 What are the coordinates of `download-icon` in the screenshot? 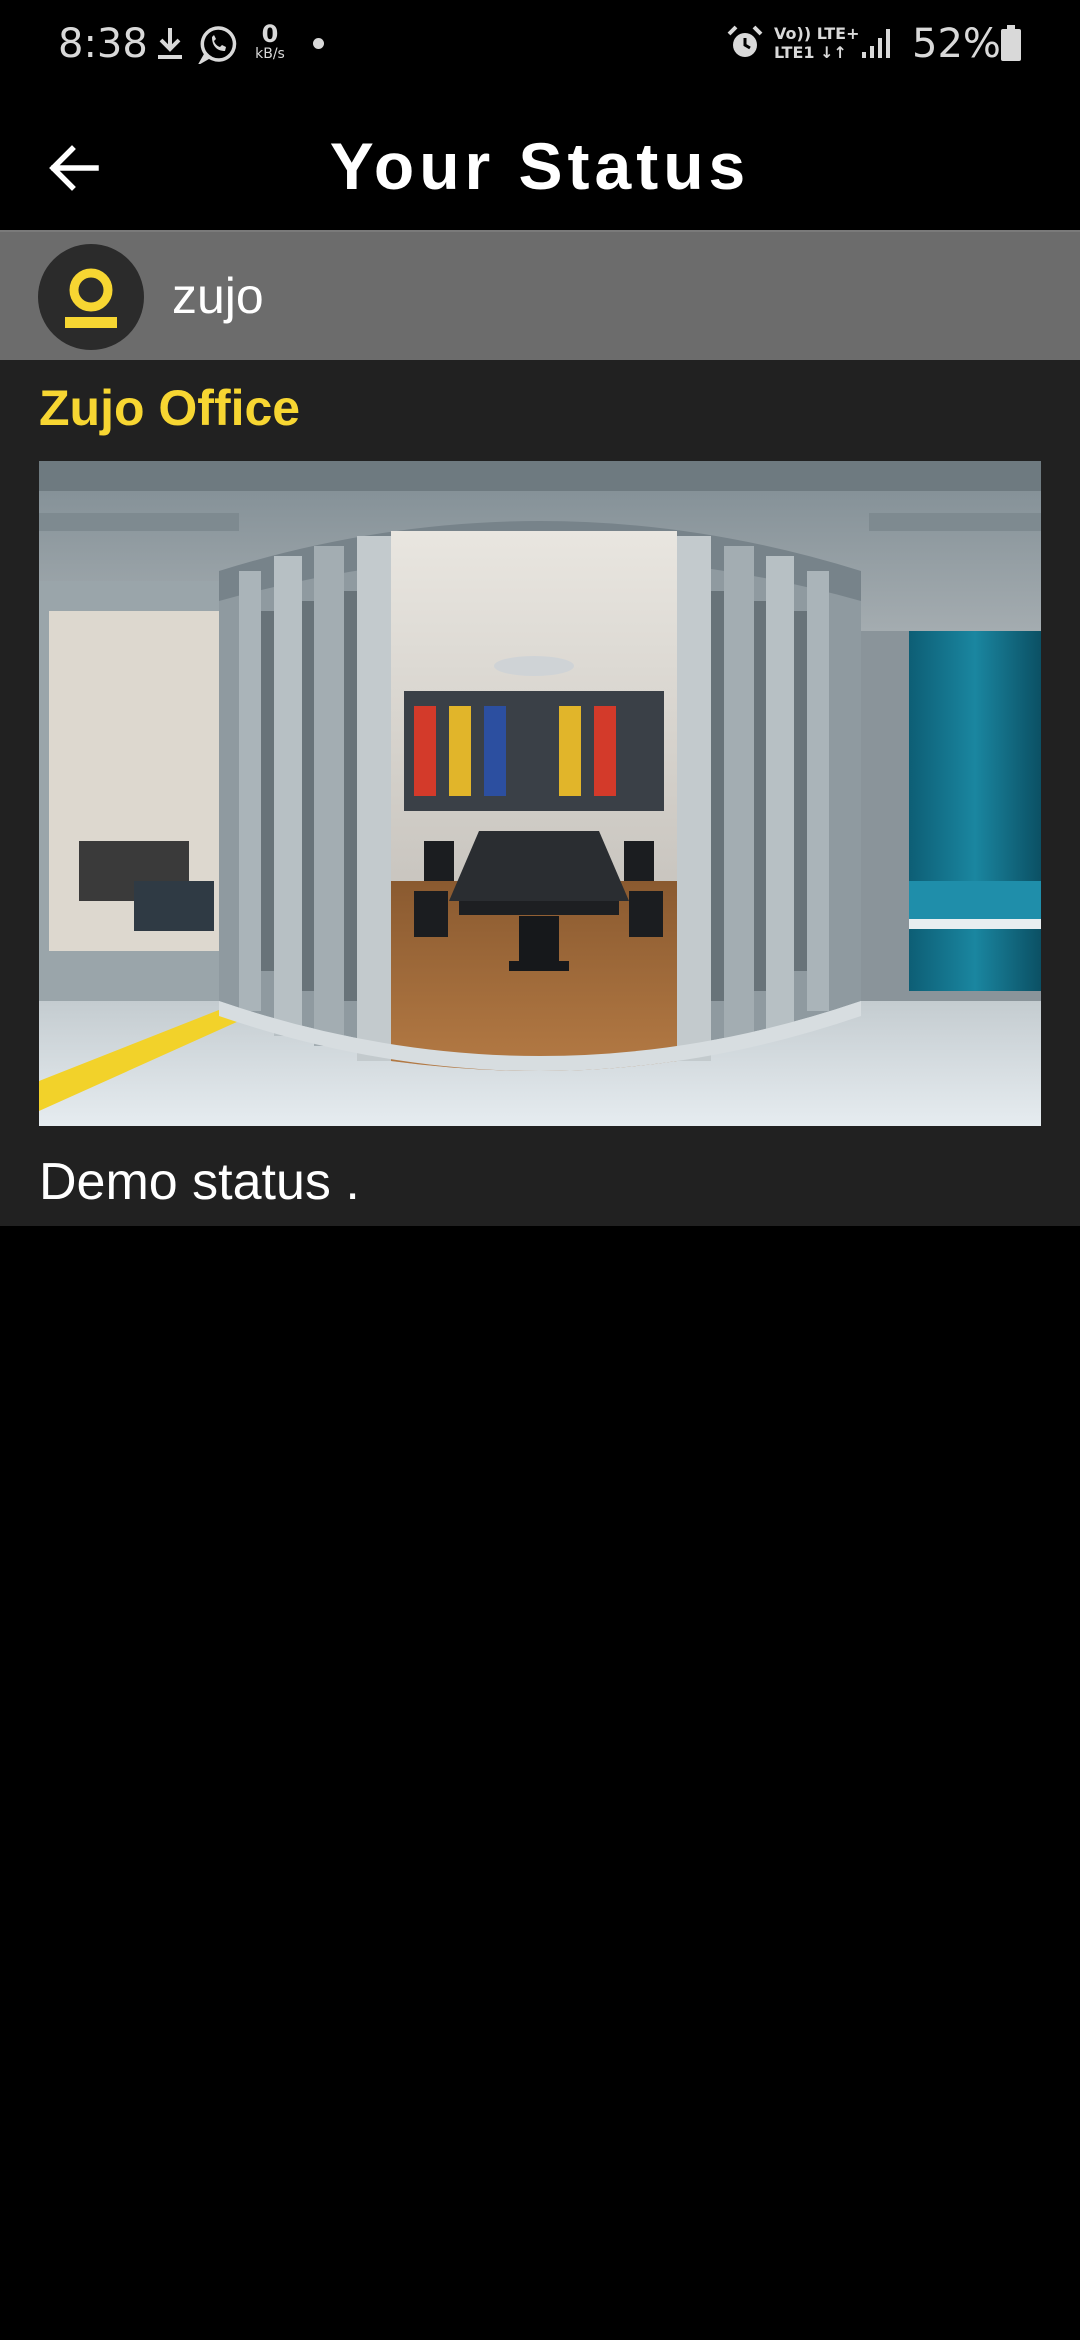 It's located at (170, 43).